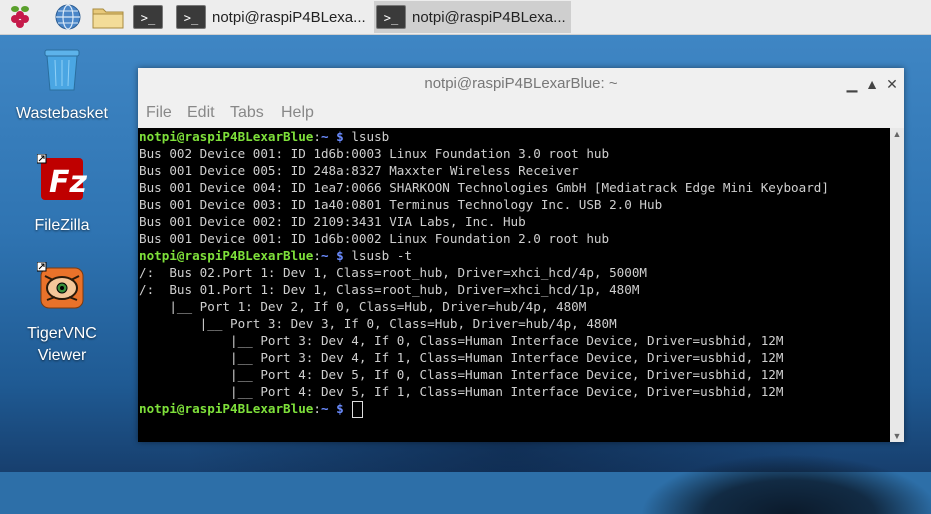 Image resolution: width=931 pixels, height=514 pixels. I want to click on desktop-icon-label: TigerVNC Viewer, so click(62, 344).